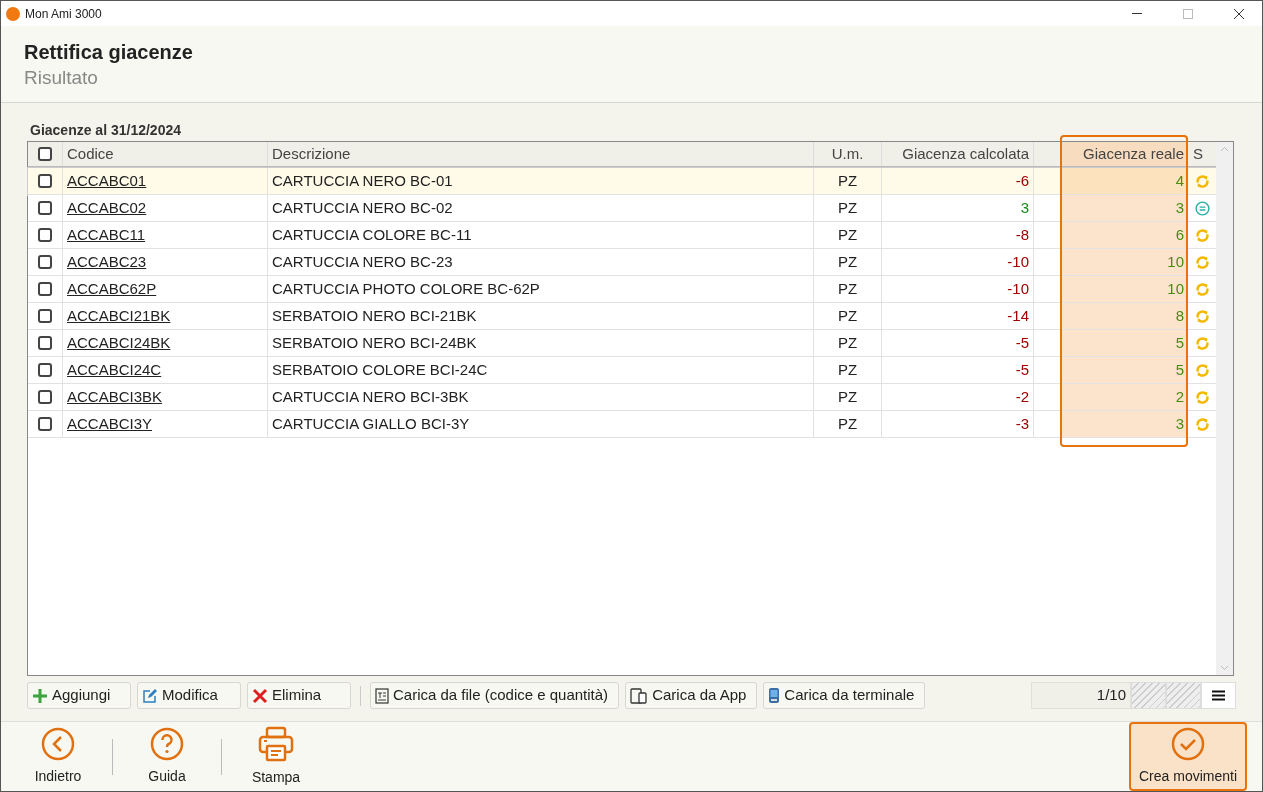  I want to click on table-cell: -8, so click(957, 235).